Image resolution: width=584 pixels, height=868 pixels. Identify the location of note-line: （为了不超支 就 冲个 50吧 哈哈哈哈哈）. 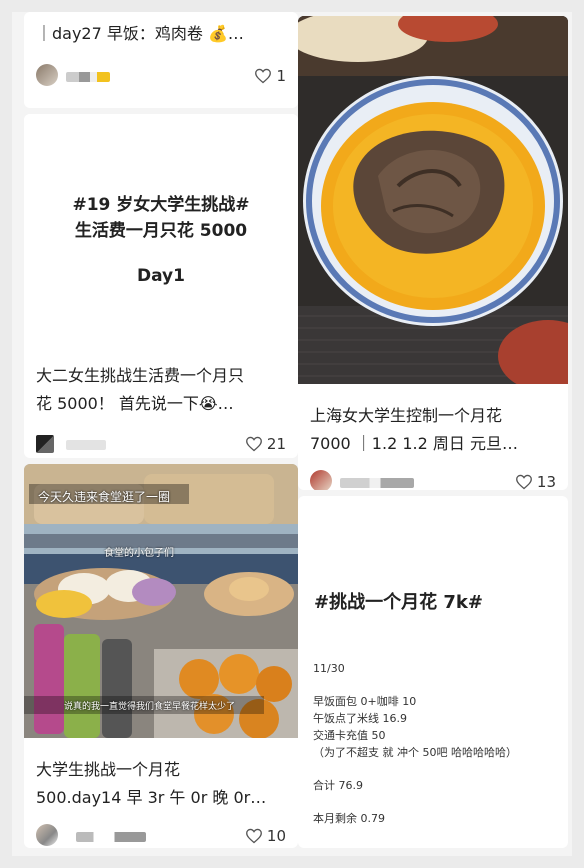
(415, 752).